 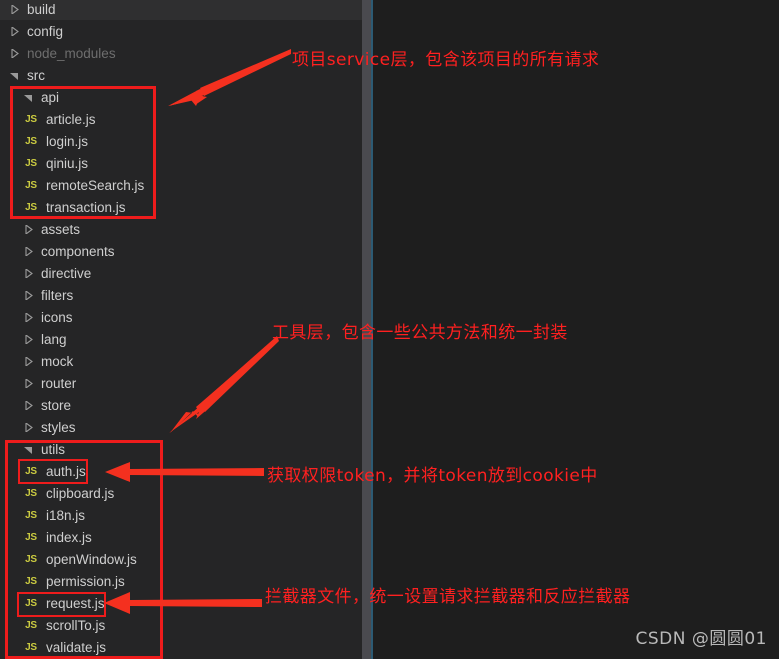 I want to click on tree-row-label: build, so click(x=41, y=9).